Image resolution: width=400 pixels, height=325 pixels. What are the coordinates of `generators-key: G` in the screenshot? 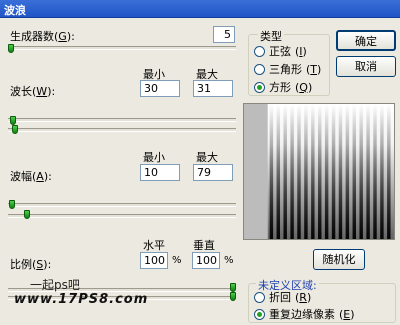 It's located at (62, 36).